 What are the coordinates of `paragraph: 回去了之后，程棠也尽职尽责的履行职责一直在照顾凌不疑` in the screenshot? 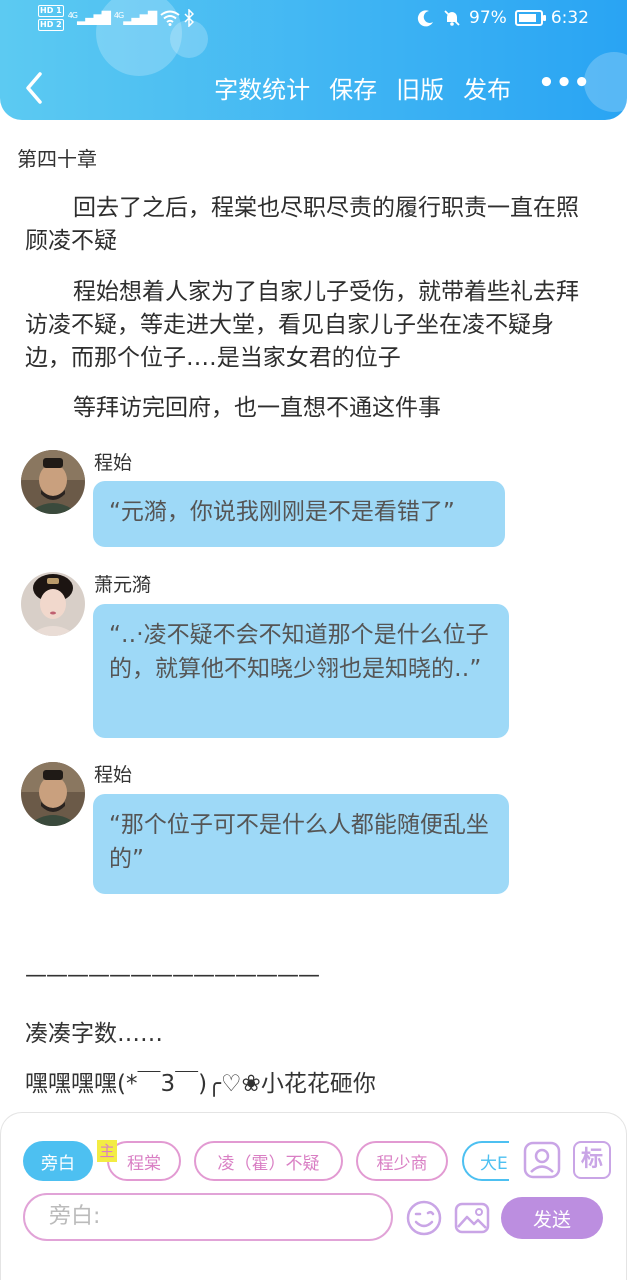 It's located at (310, 225).